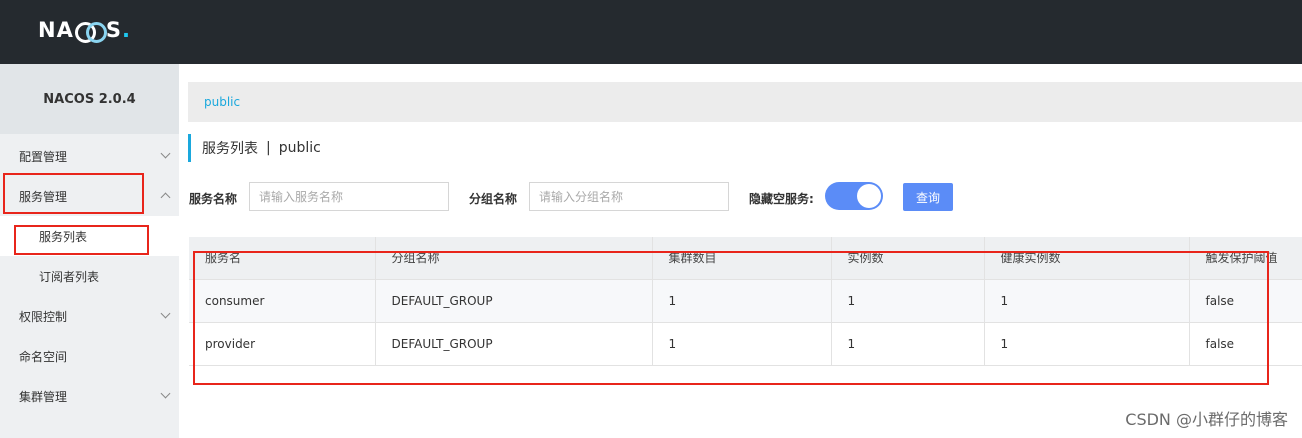 This screenshot has height=438, width=1302. What do you see at coordinates (56, 30) in the screenshot?
I see `logo-text-left: NA` at bounding box center [56, 30].